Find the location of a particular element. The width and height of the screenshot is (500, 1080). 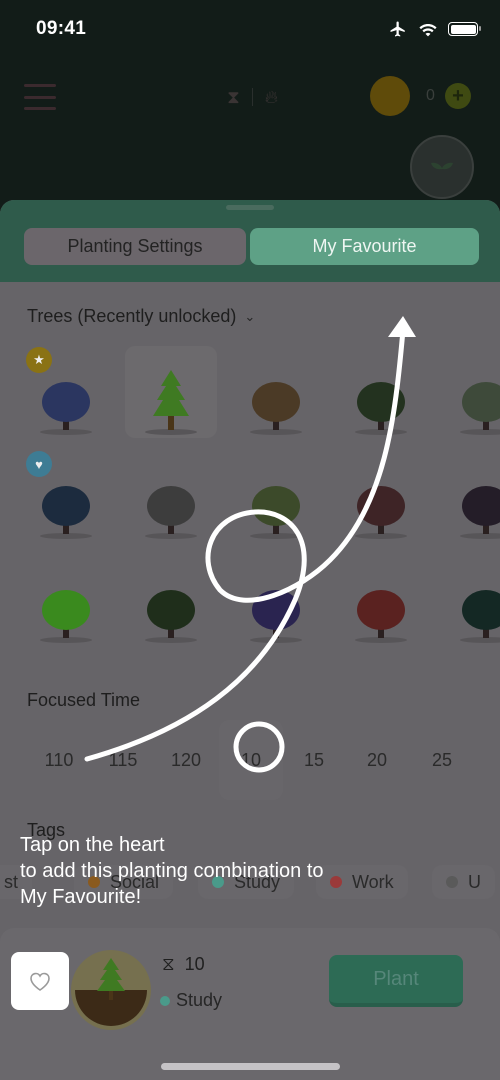

grass-bush-icon is located at coordinates (276, 512).